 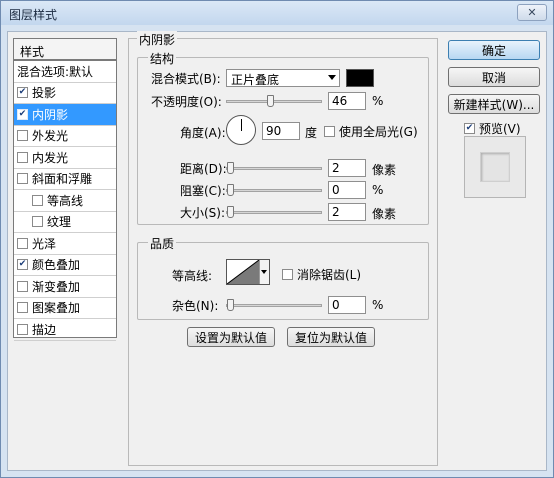 What do you see at coordinates (33, 15) in the screenshot?
I see `window-title: 图层样式` at bounding box center [33, 15].